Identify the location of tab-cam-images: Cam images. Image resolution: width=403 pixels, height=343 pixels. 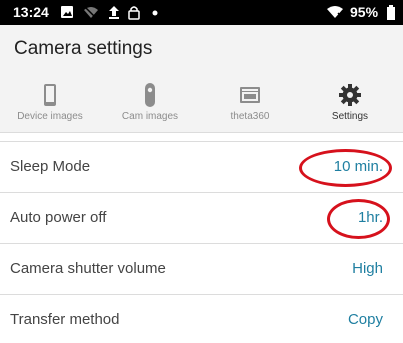
(150, 104).